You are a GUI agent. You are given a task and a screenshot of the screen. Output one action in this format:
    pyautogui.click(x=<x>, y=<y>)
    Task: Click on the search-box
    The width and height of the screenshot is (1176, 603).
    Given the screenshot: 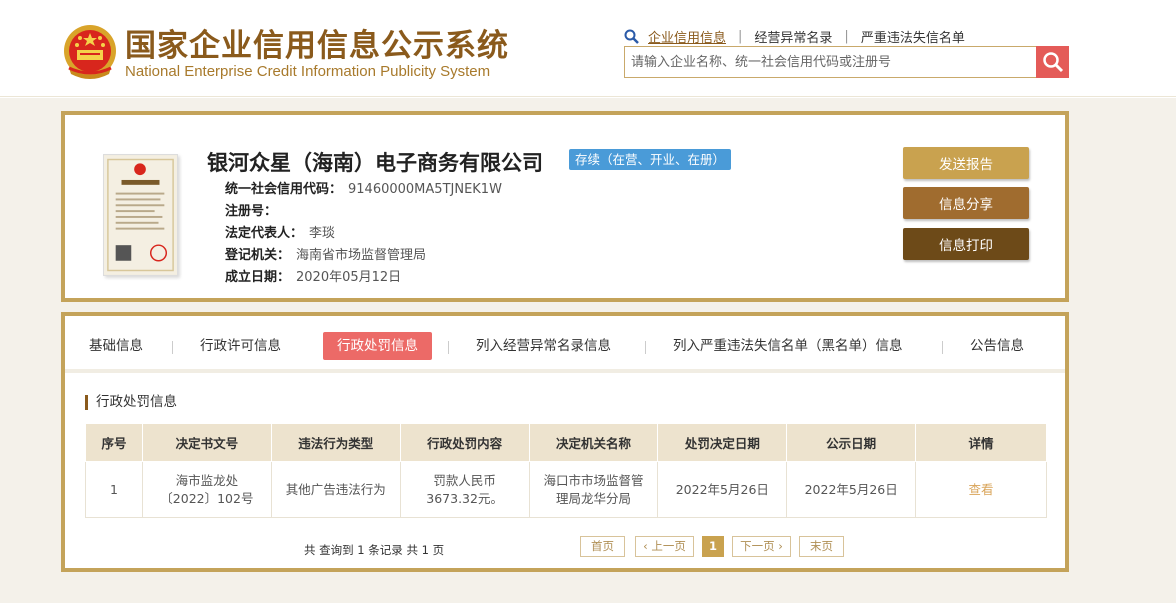 What is the action you would take?
    pyautogui.click(x=846, y=62)
    